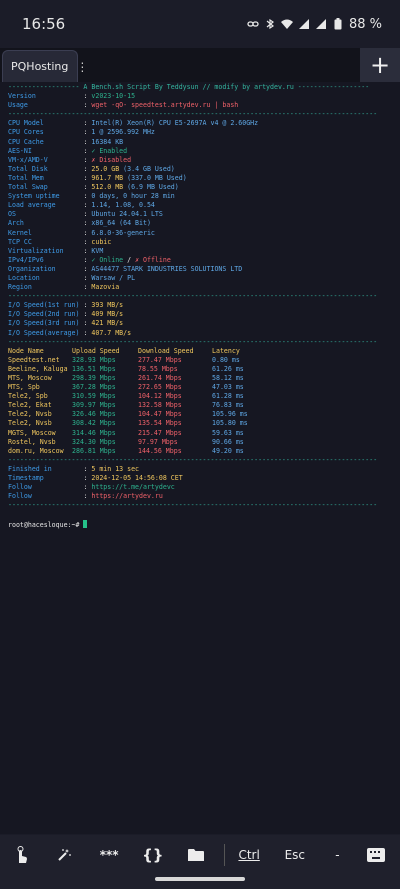 This screenshot has width=400, height=889. What do you see at coordinates (65, 855) in the screenshot?
I see `magic-wand-icon` at bounding box center [65, 855].